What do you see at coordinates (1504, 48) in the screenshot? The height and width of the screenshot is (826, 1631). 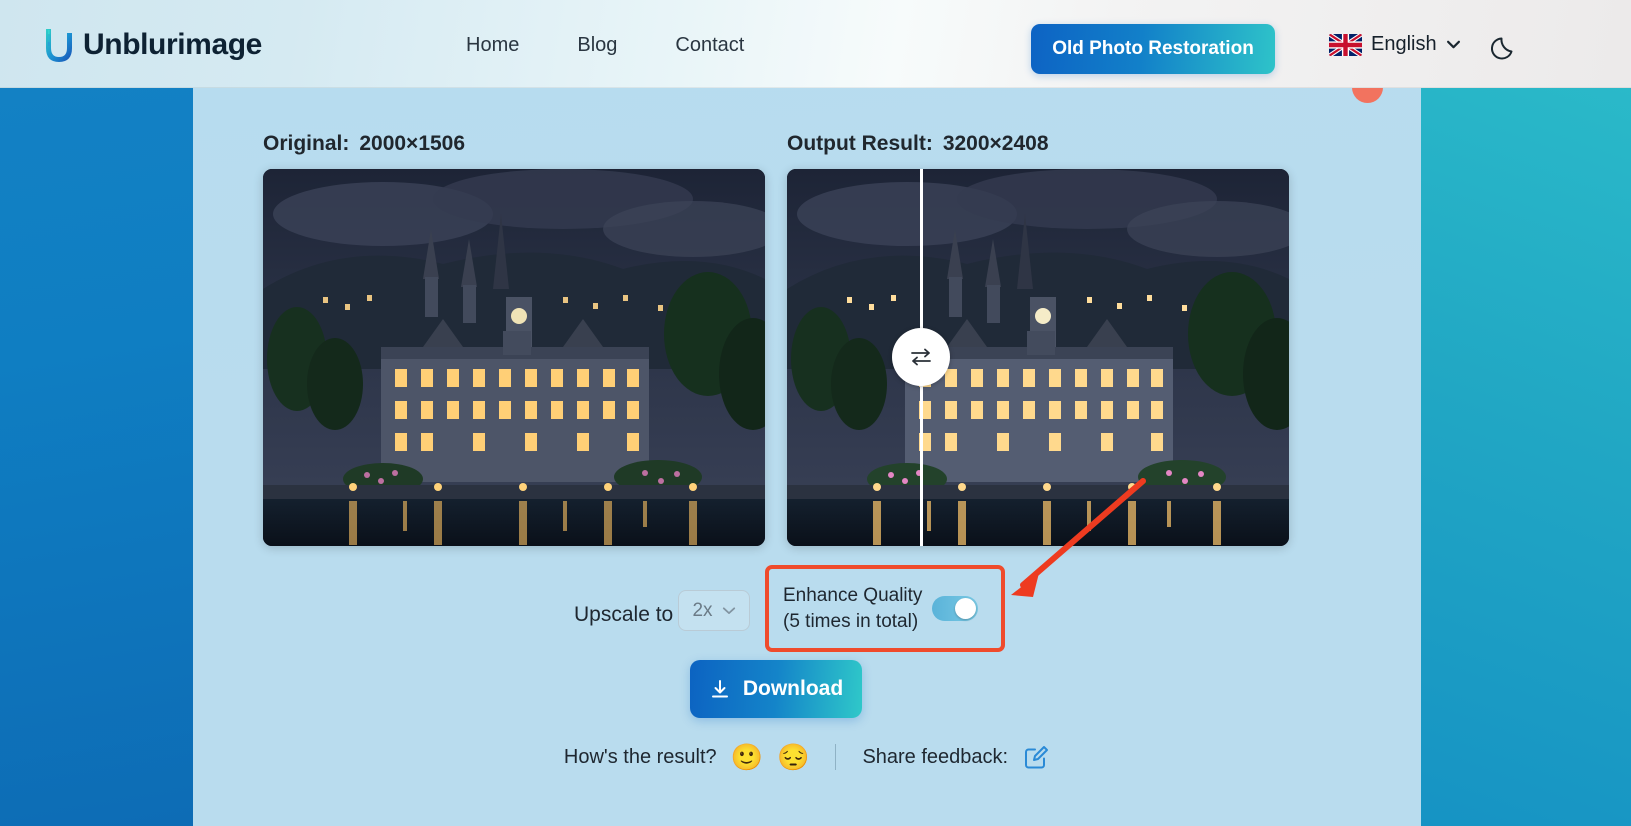 I see `moon-icon` at bounding box center [1504, 48].